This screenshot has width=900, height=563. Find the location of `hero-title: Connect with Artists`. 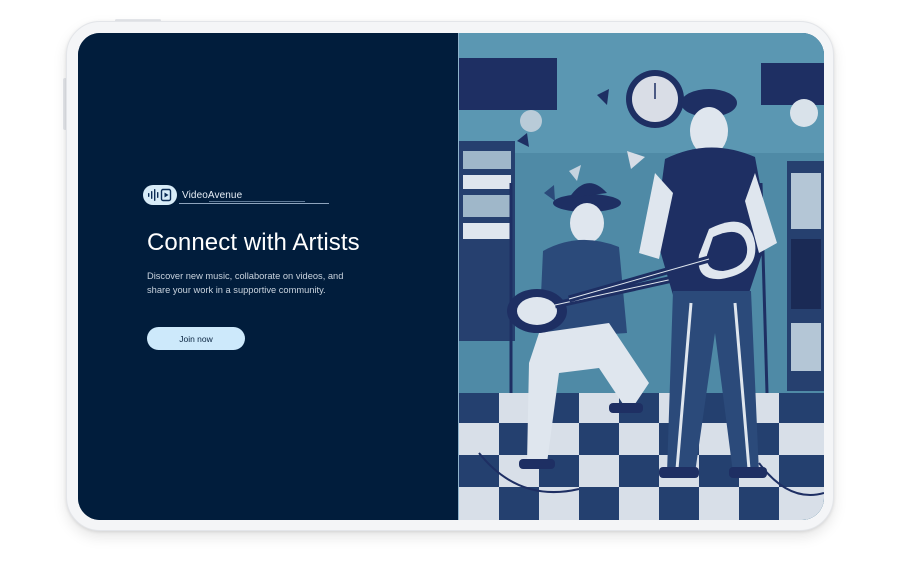

hero-title: Connect with Artists is located at coordinates (253, 242).